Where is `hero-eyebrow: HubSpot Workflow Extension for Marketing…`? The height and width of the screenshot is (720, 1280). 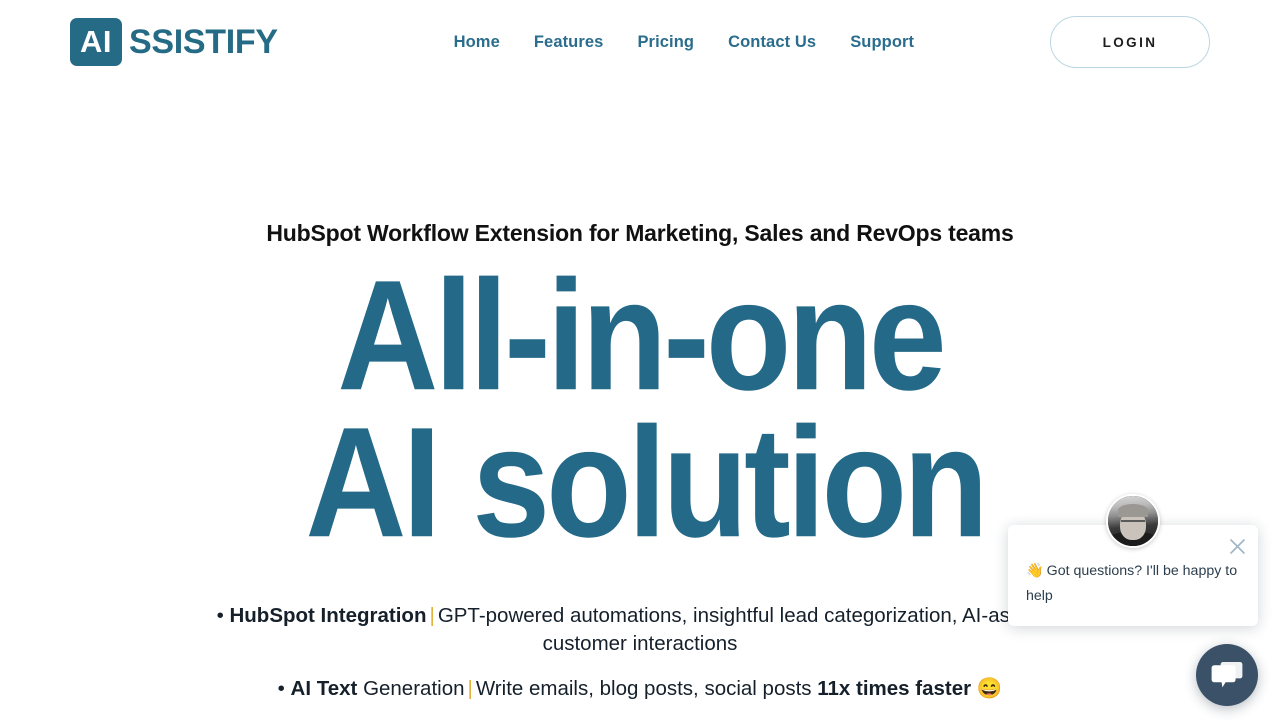 hero-eyebrow: HubSpot Workflow Extension for Marketing… is located at coordinates (640, 233).